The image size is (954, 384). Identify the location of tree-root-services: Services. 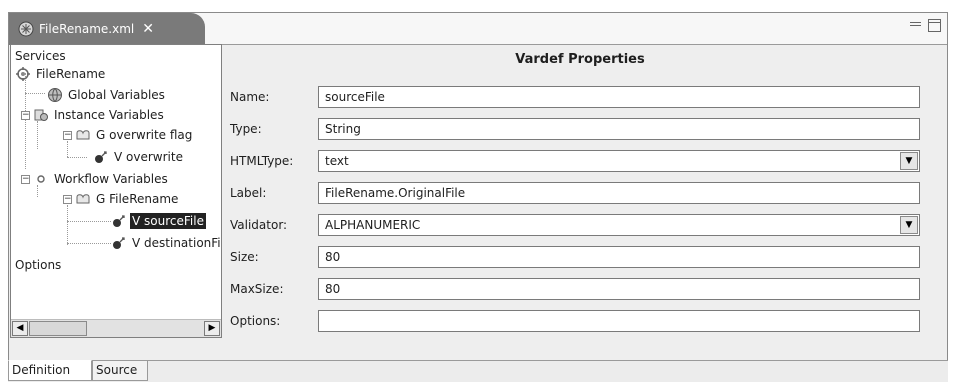
(40, 56).